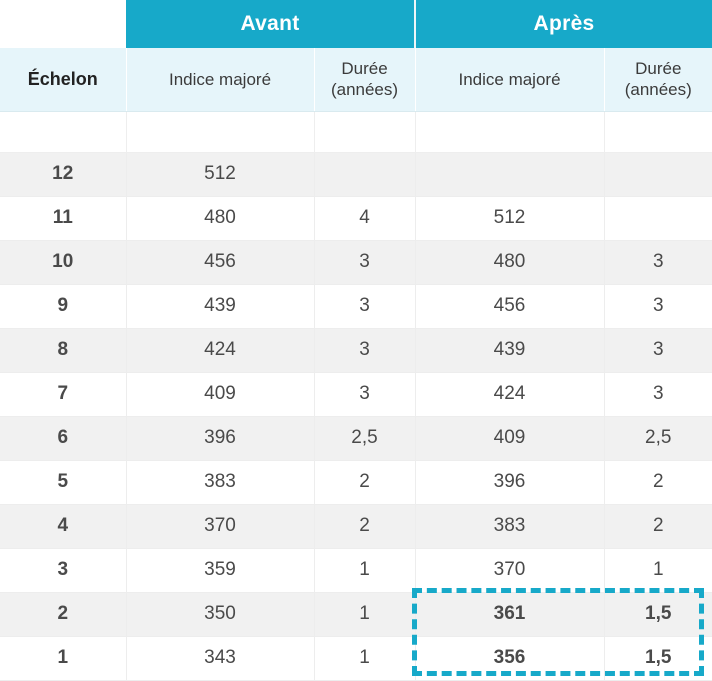 The image size is (712, 681). Describe the element at coordinates (63, 80) in the screenshot. I see `column-header-echelon: Échelon` at that location.